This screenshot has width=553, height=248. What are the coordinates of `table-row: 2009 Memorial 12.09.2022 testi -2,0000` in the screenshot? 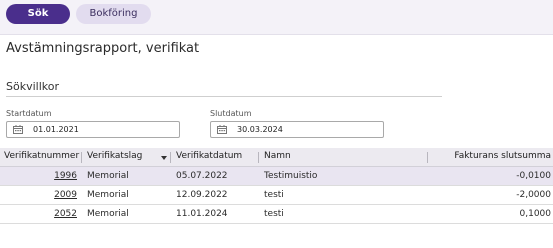 It's located at (276, 195).